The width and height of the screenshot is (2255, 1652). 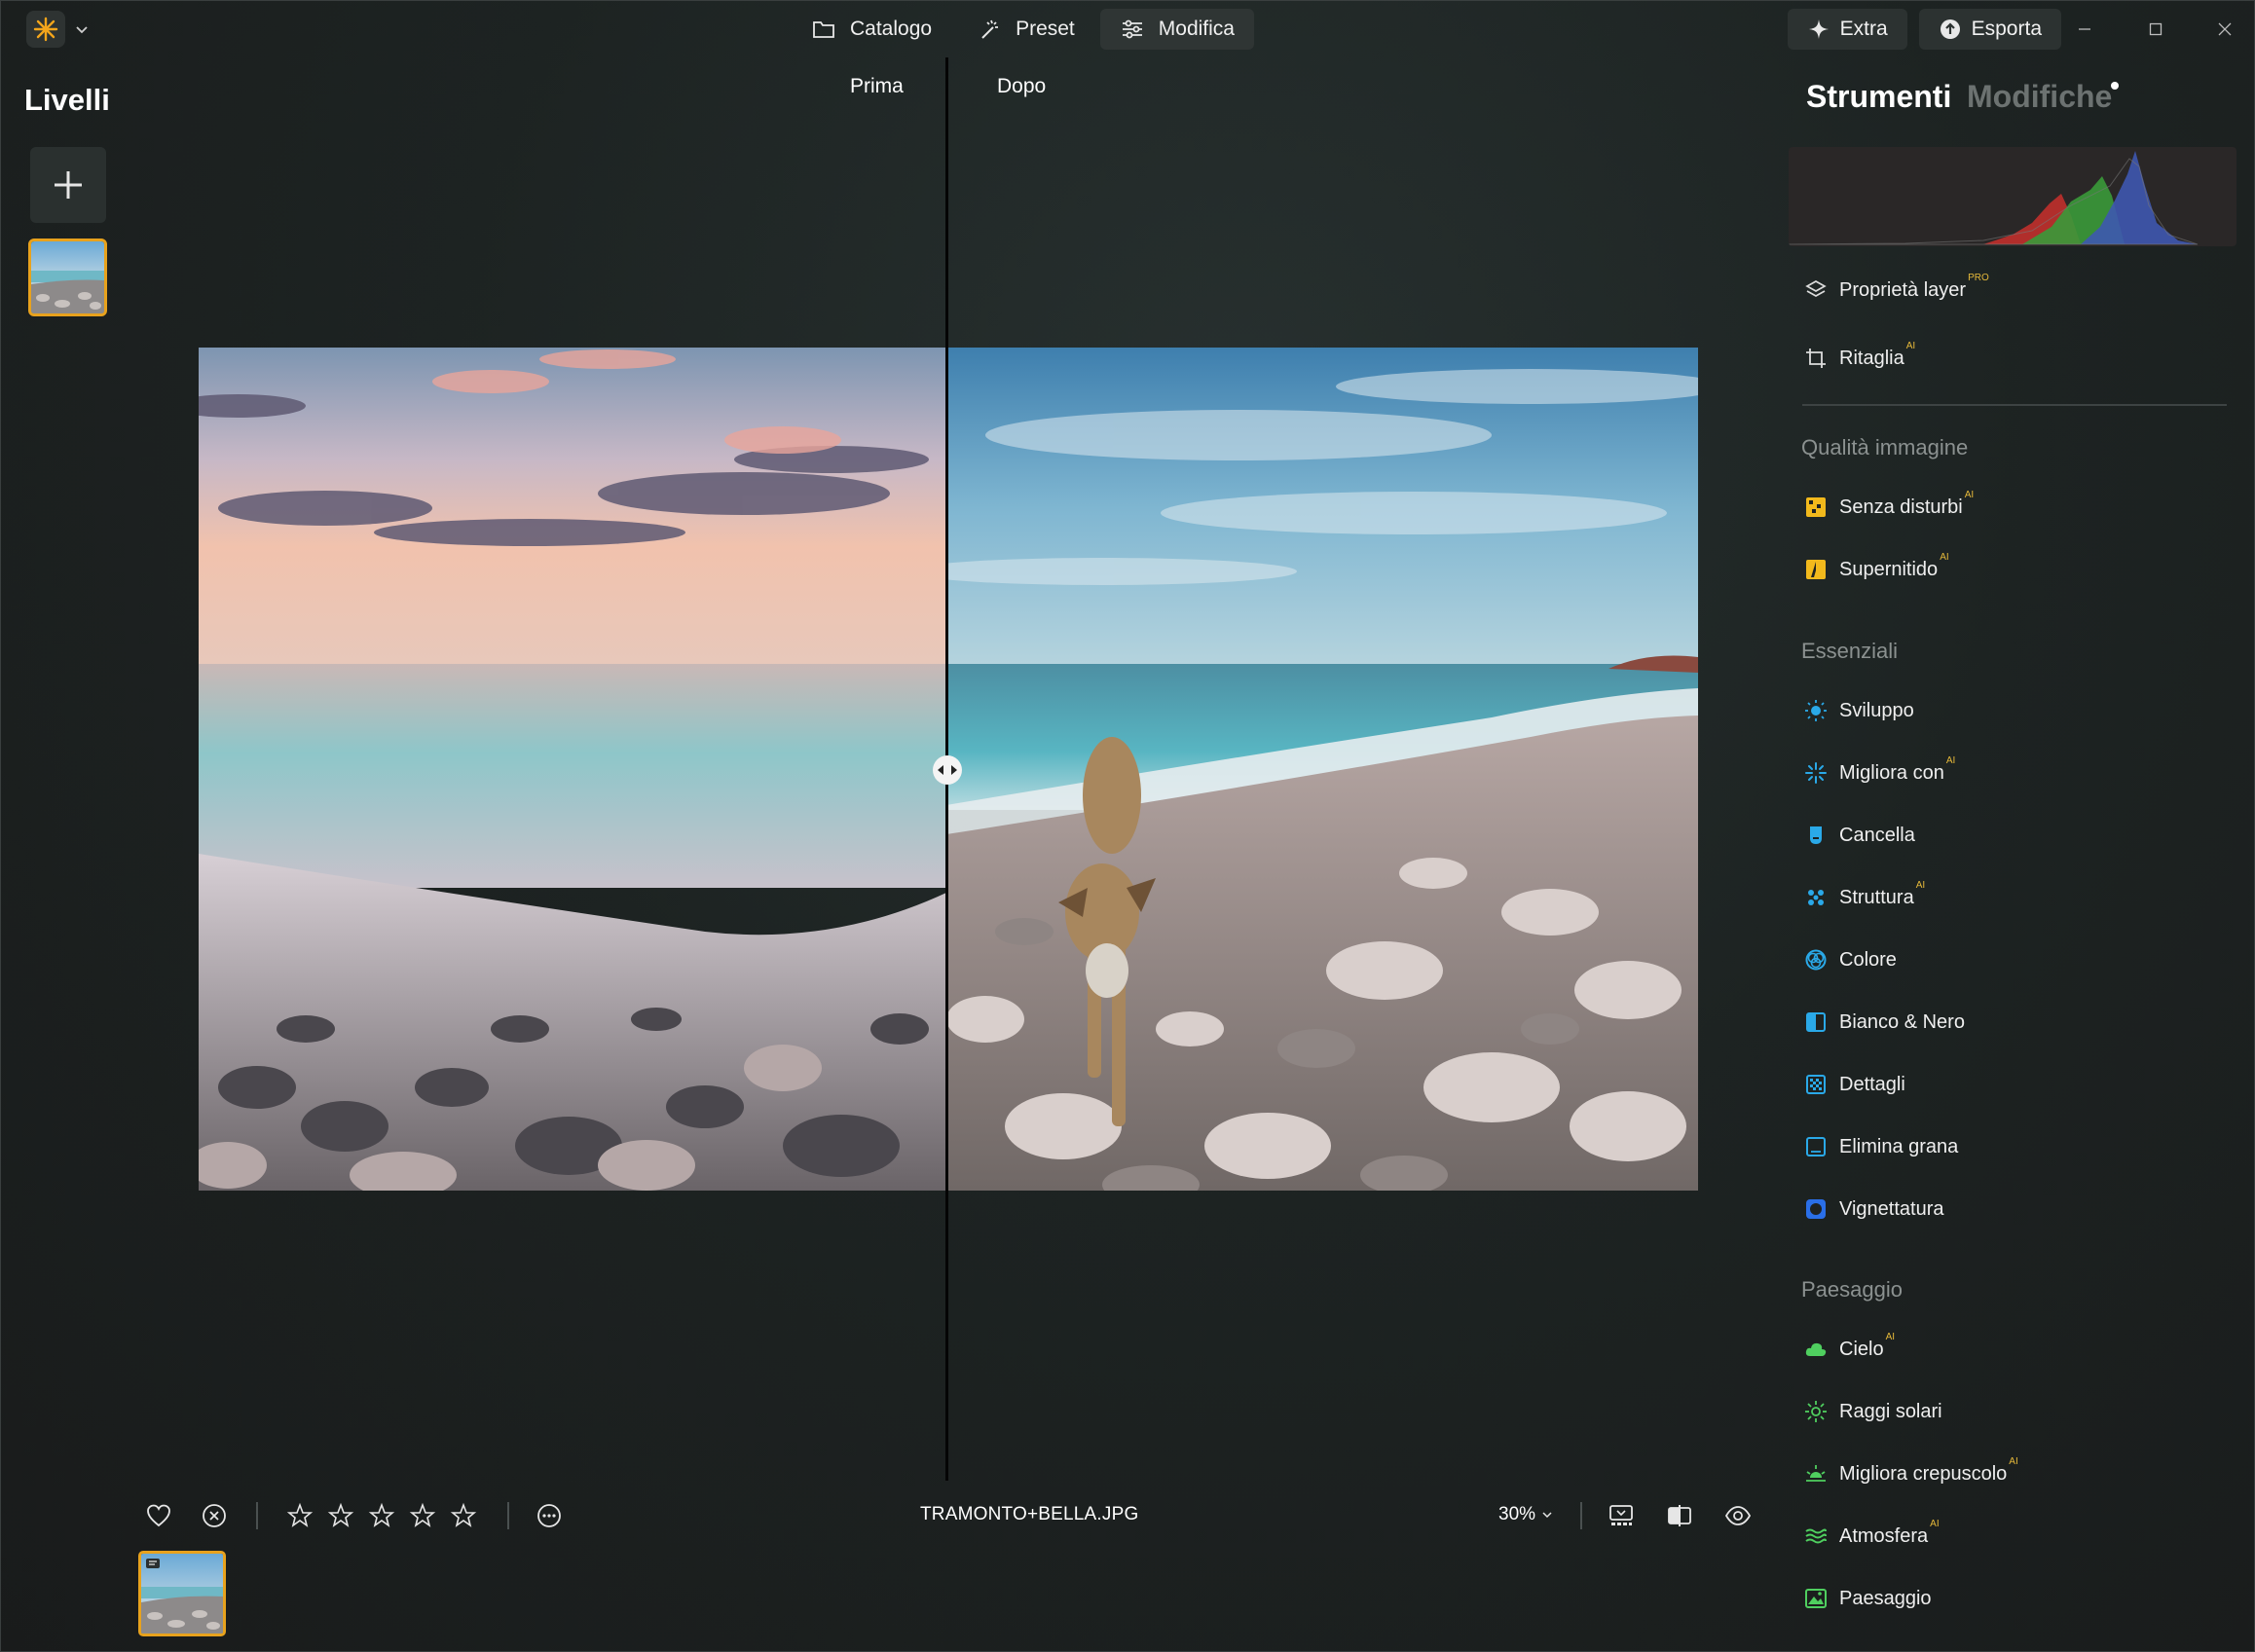 I want to click on tool-color: Colore, so click(x=1851, y=959).